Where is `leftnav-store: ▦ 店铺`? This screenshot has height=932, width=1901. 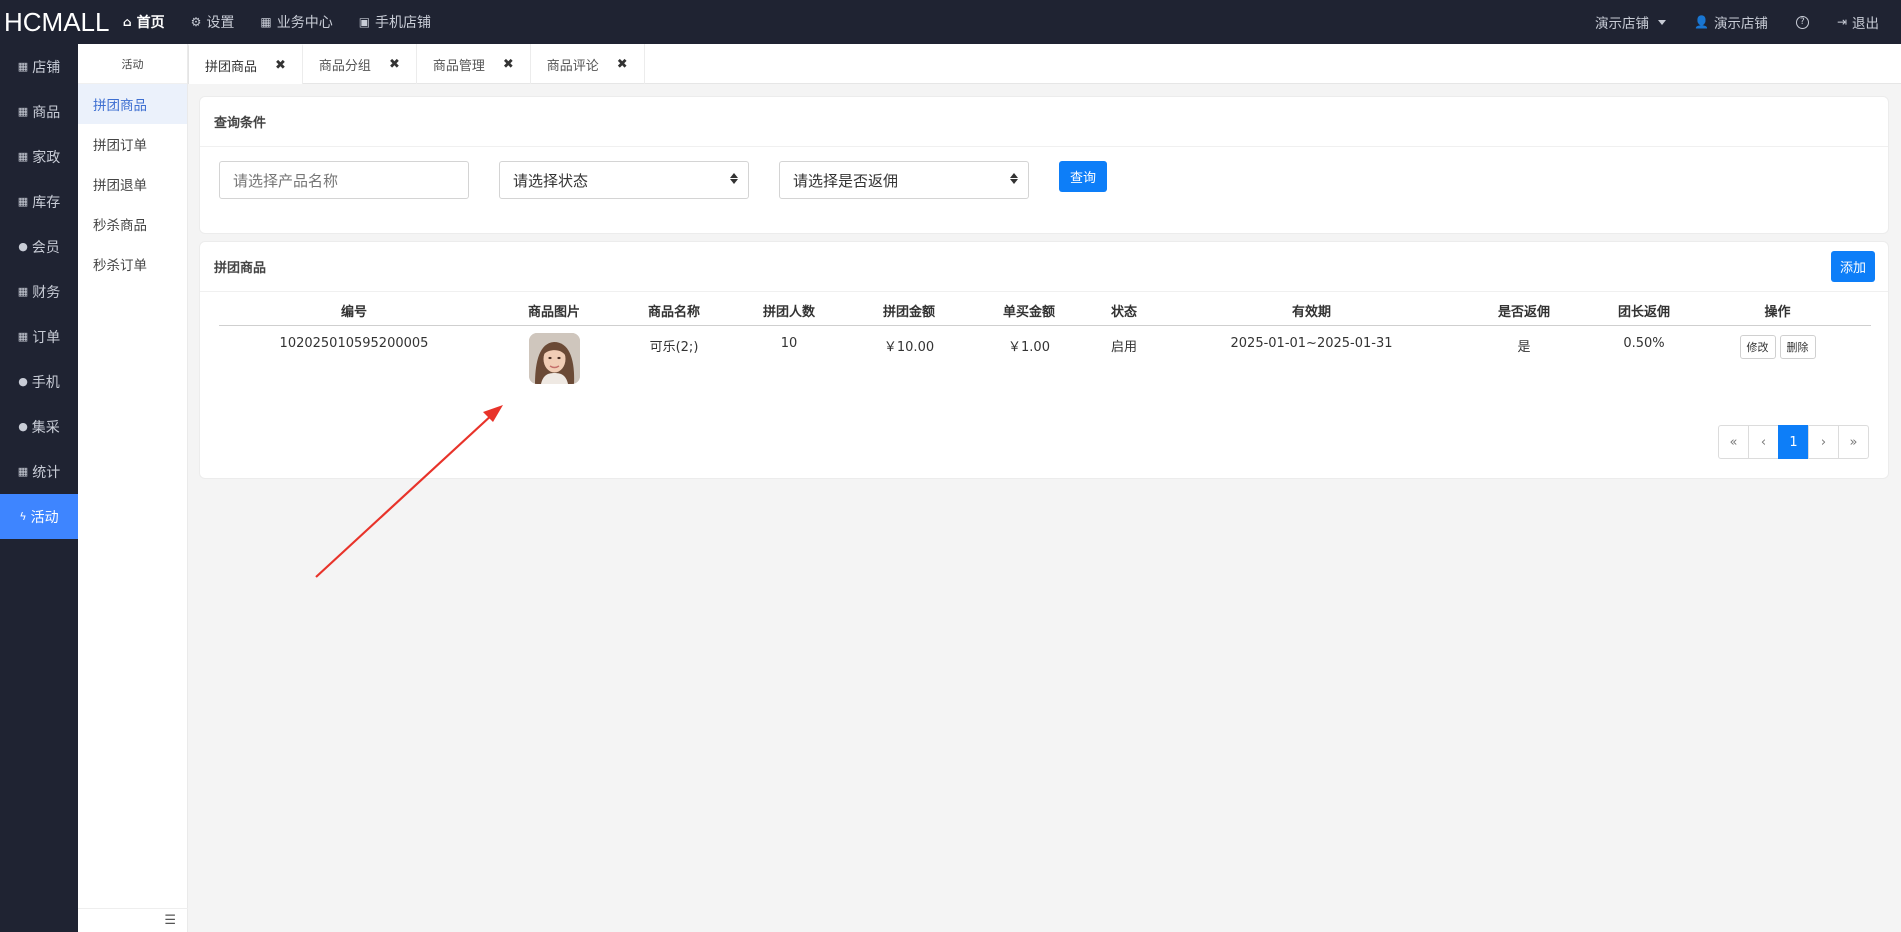
leftnav-store: ▦ 店铺 is located at coordinates (39, 66).